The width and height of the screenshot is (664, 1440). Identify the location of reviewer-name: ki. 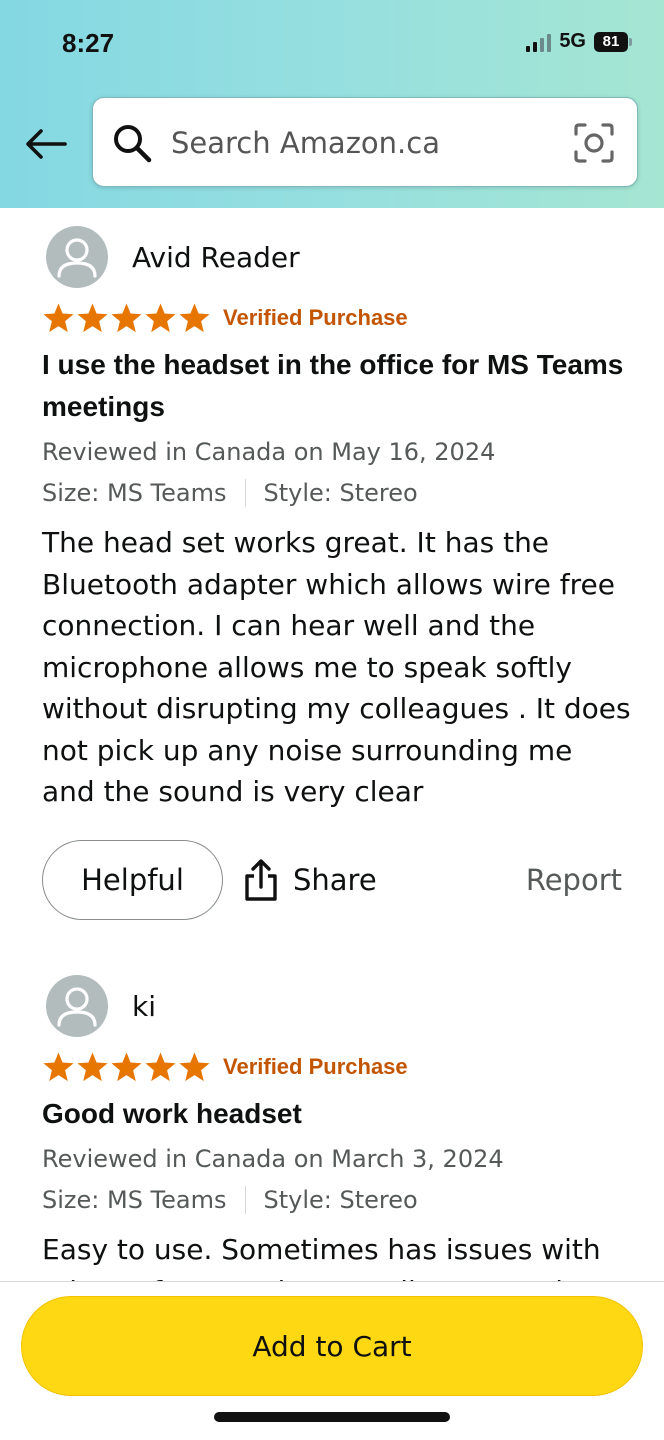
(144, 1006).